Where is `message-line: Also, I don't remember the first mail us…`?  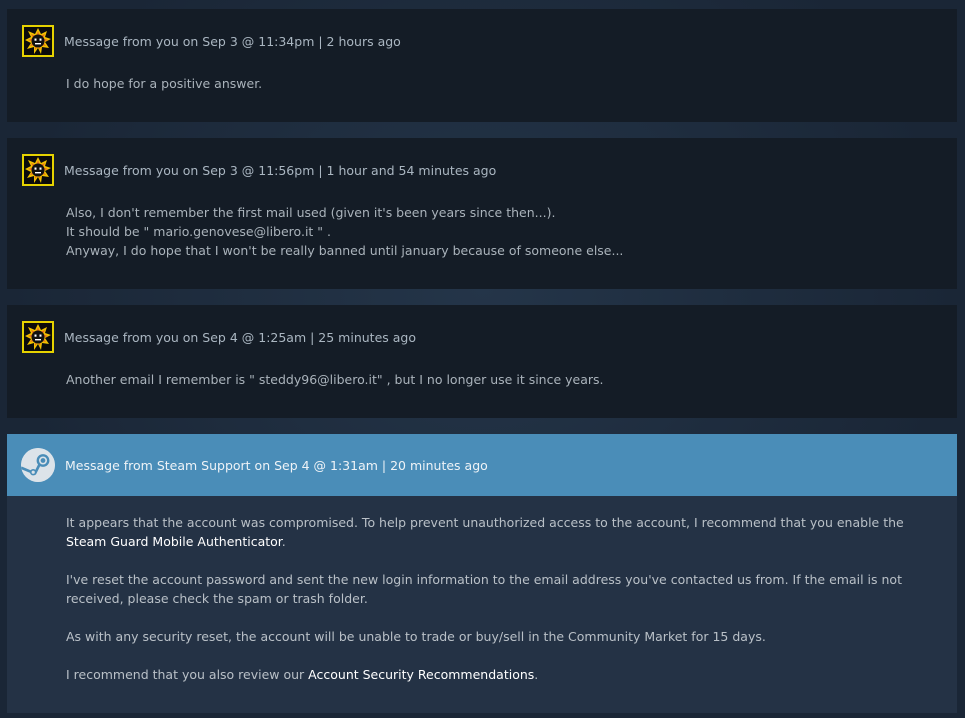 message-line: Also, I don't remember the first mail us… is located at coordinates (311, 212).